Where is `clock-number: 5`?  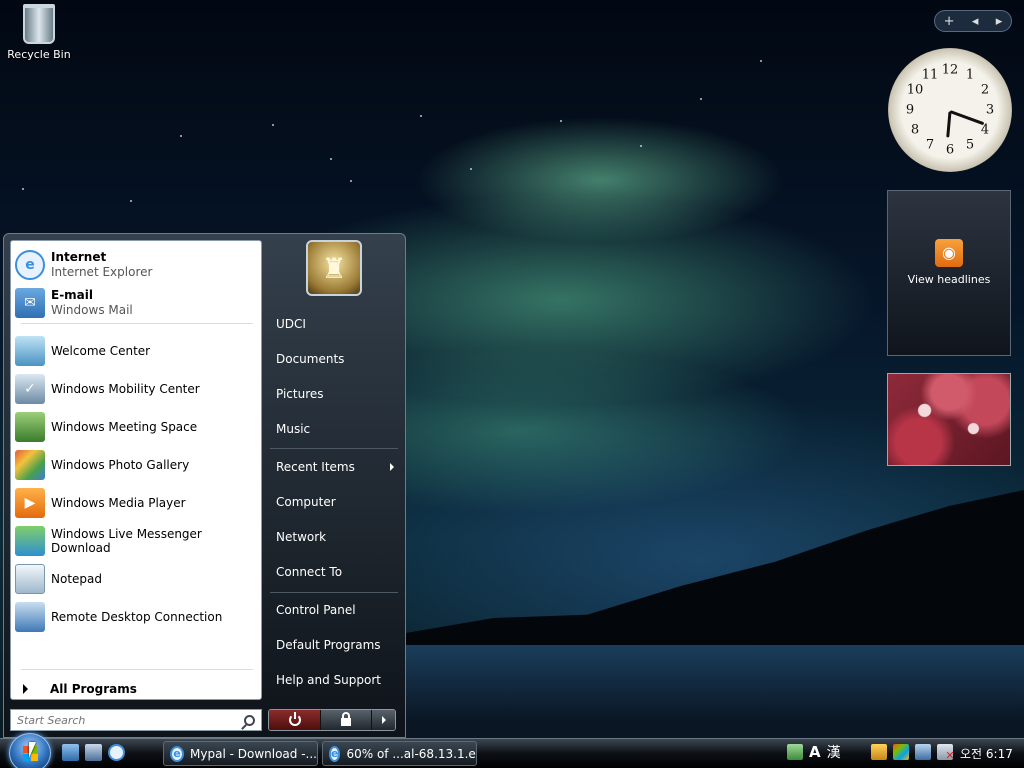 clock-number: 5 is located at coordinates (970, 145).